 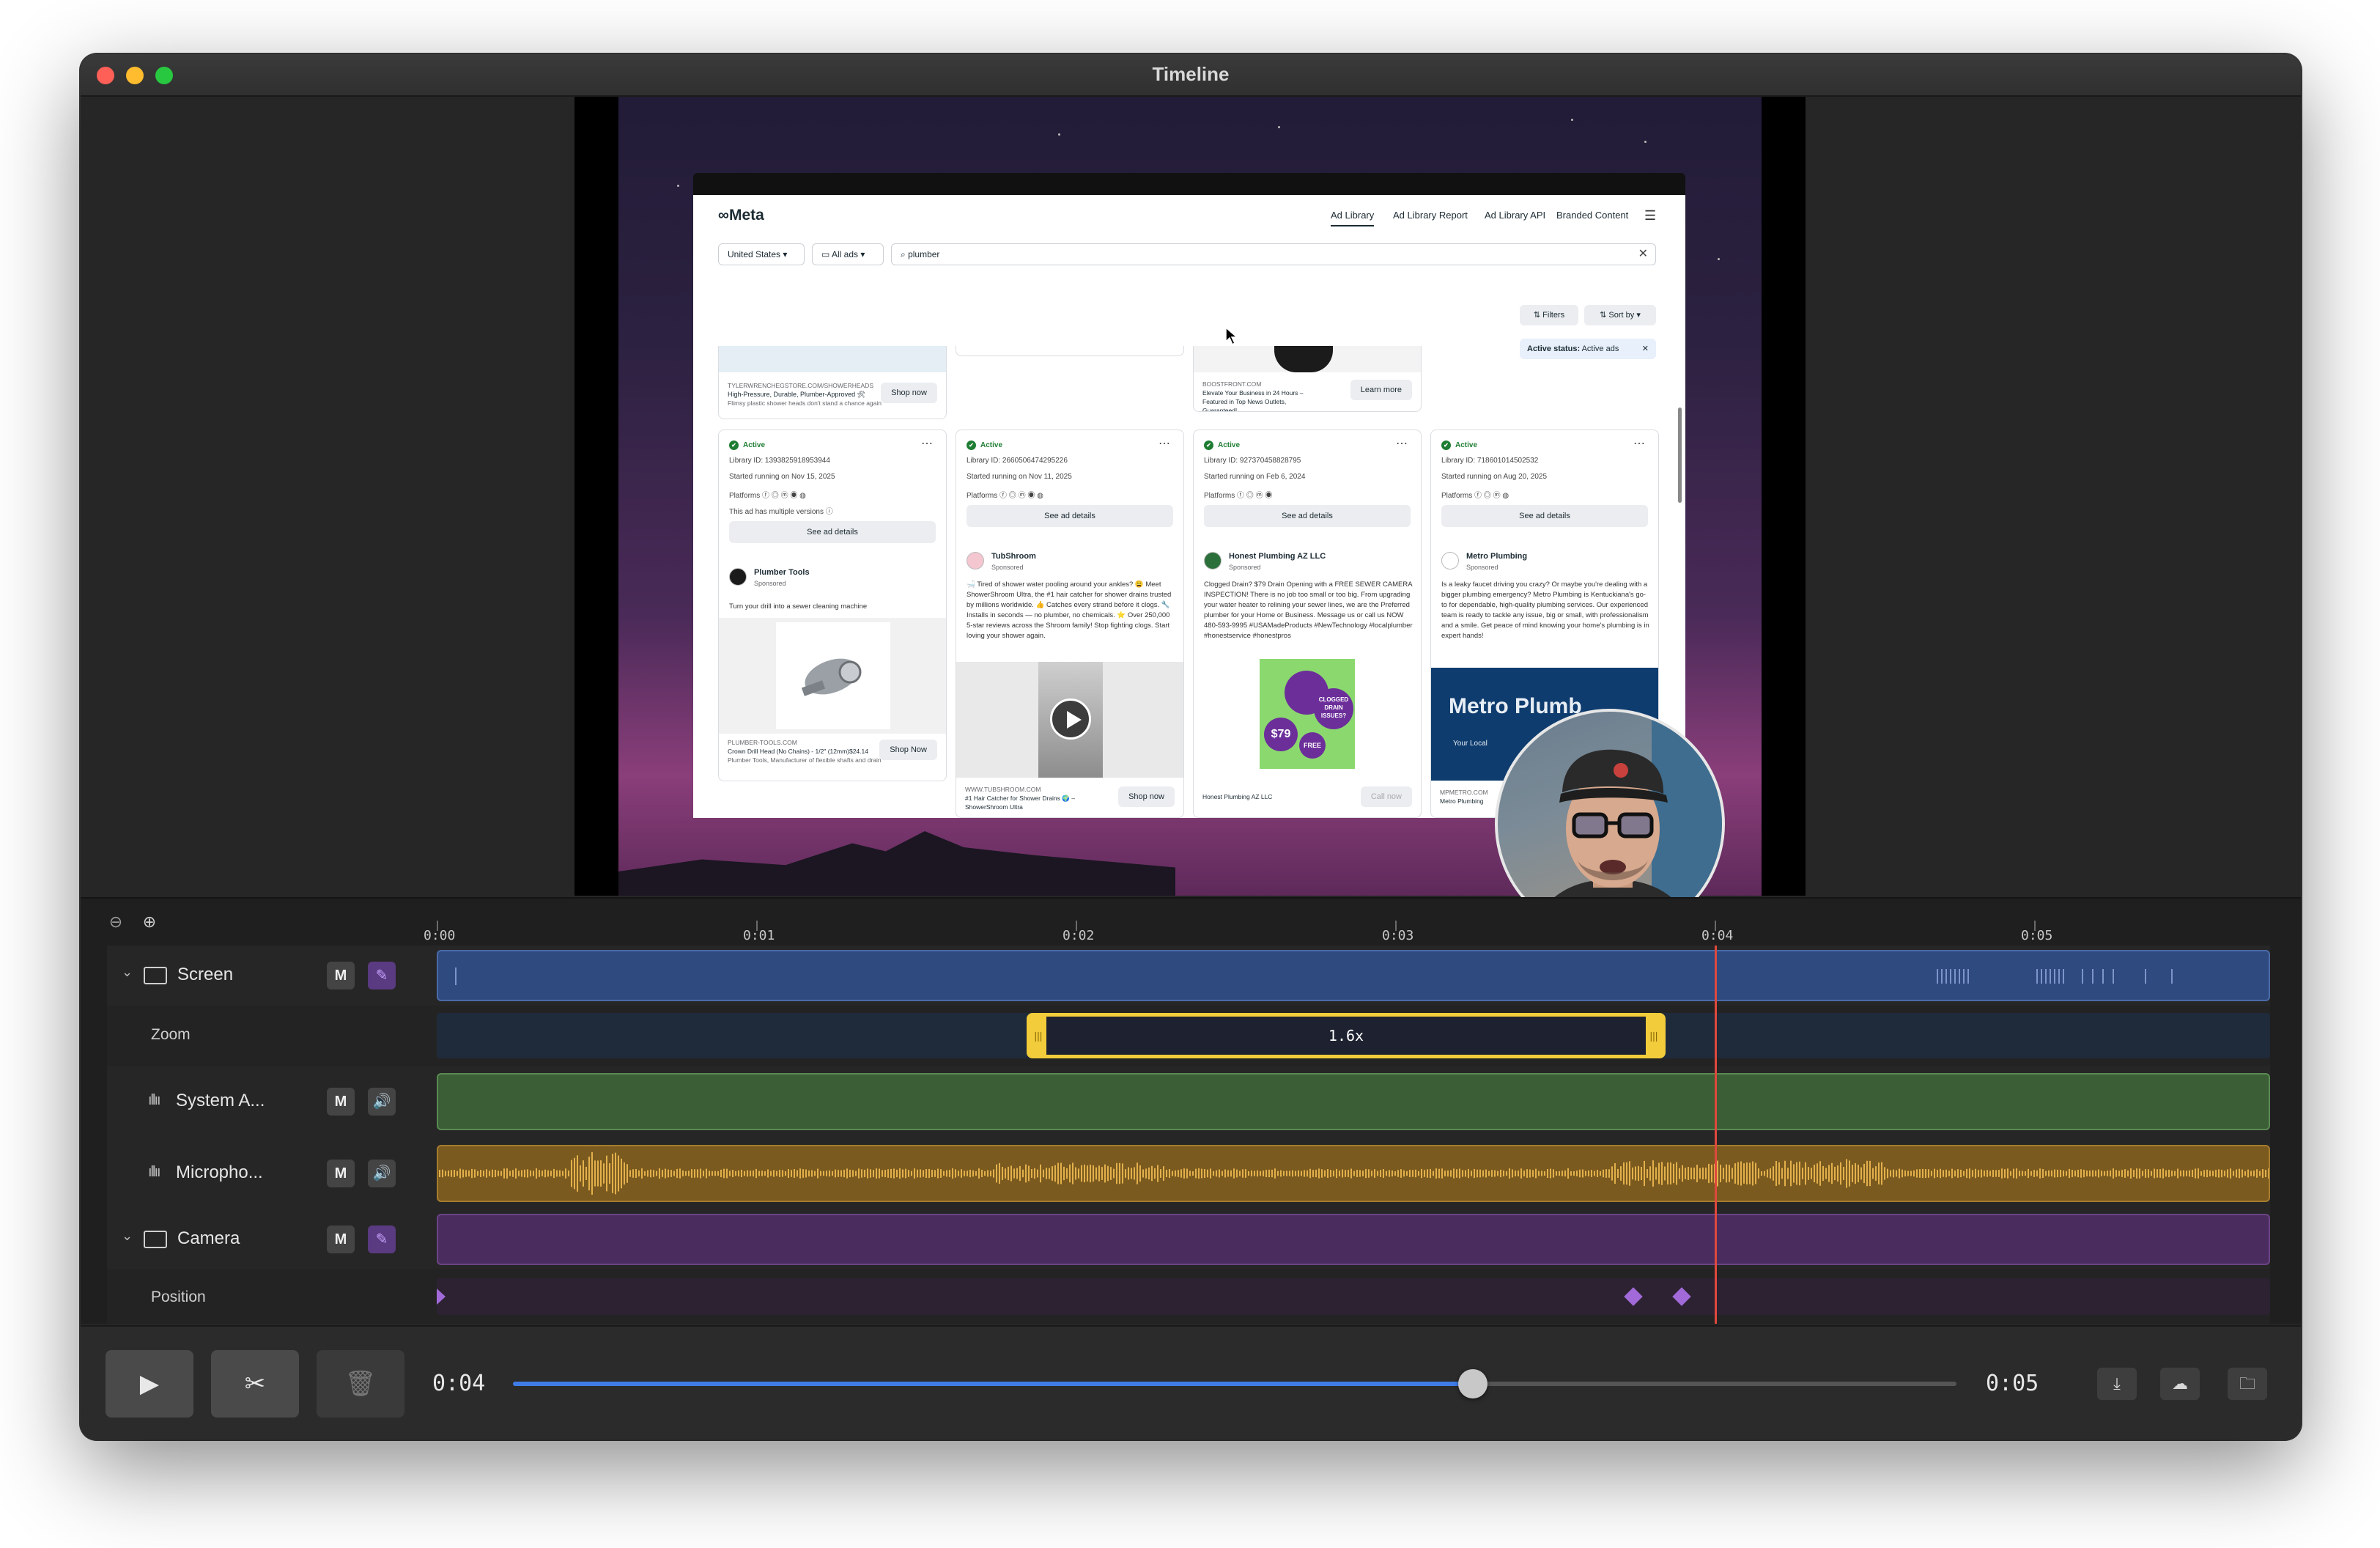 What do you see at coordinates (2117, 1384) in the screenshot?
I see `download-icon: ⤓` at bounding box center [2117, 1384].